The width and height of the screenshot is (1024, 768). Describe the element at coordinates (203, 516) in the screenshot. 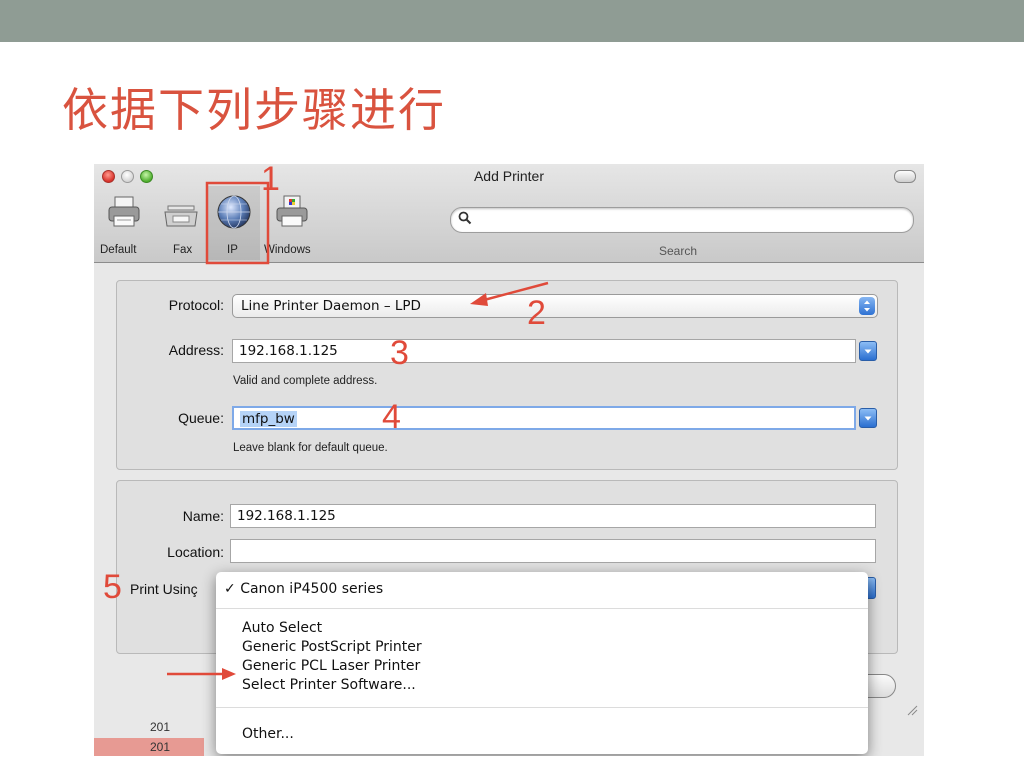

I see `name-label: Name:` at that location.